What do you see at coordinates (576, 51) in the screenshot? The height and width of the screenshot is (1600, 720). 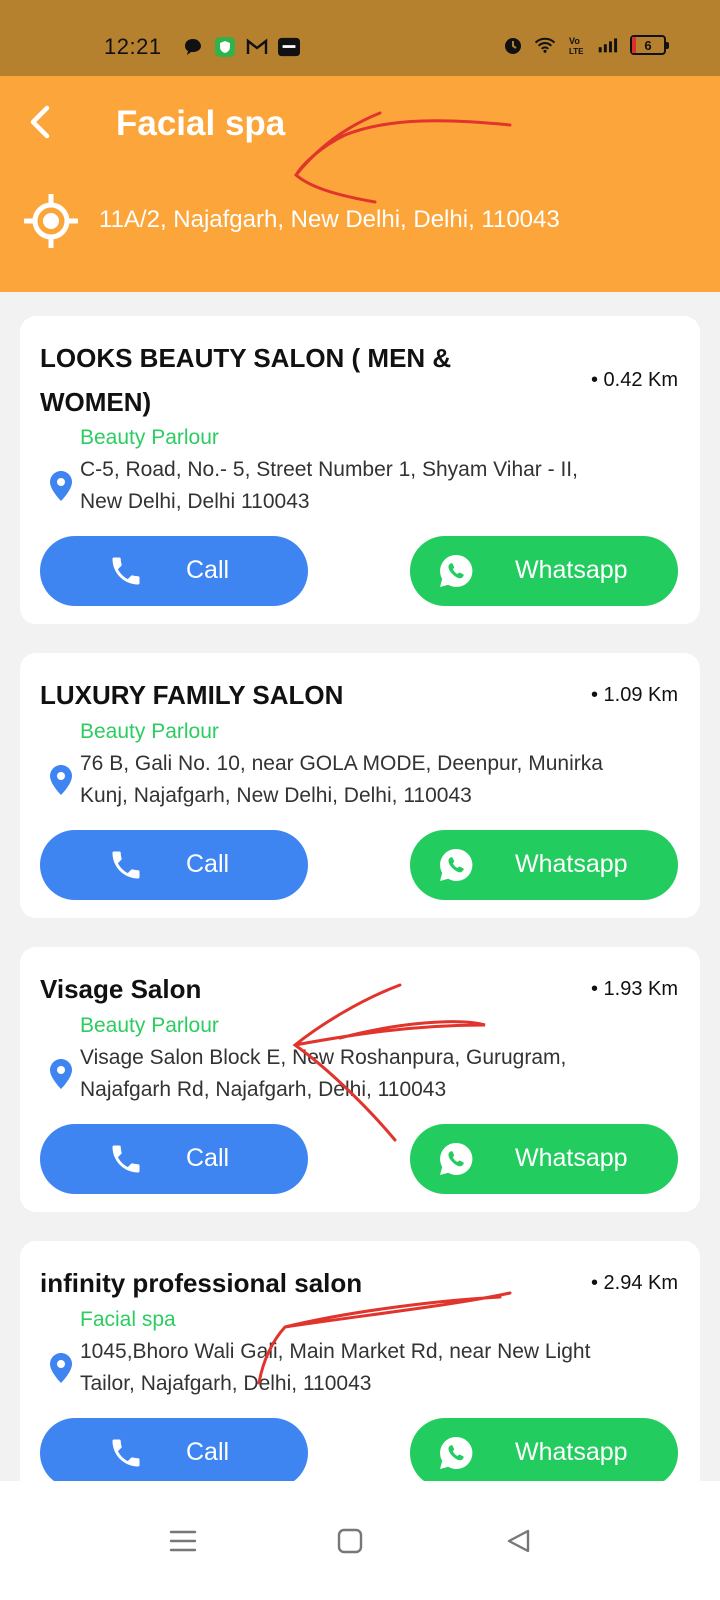 I see `svg-text: LTE` at bounding box center [576, 51].